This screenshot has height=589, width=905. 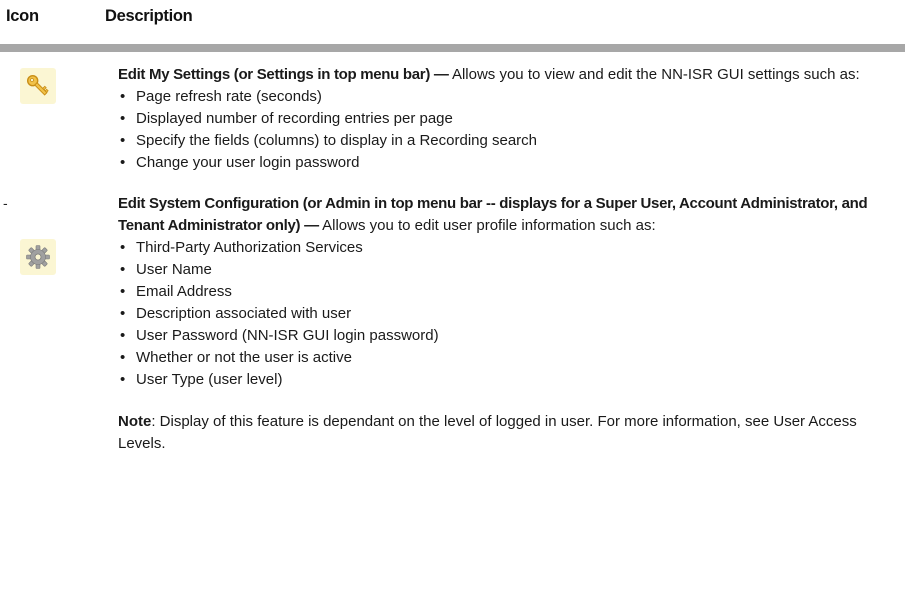 What do you see at coordinates (508, 380) in the screenshot?
I see `list-item: User Type (user level)` at bounding box center [508, 380].